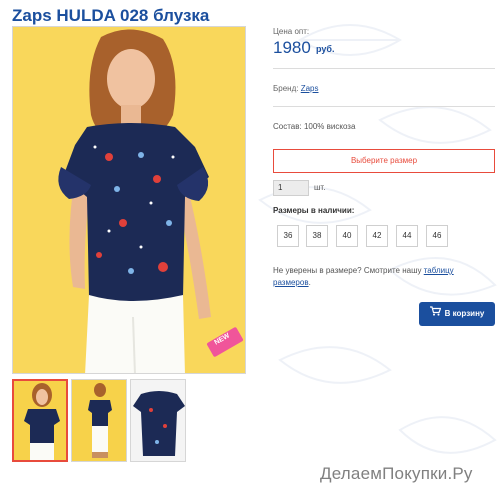 This screenshot has width=500, height=498. What do you see at coordinates (291, 31) in the screenshot?
I see `price-label: Цена опт:` at bounding box center [291, 31].